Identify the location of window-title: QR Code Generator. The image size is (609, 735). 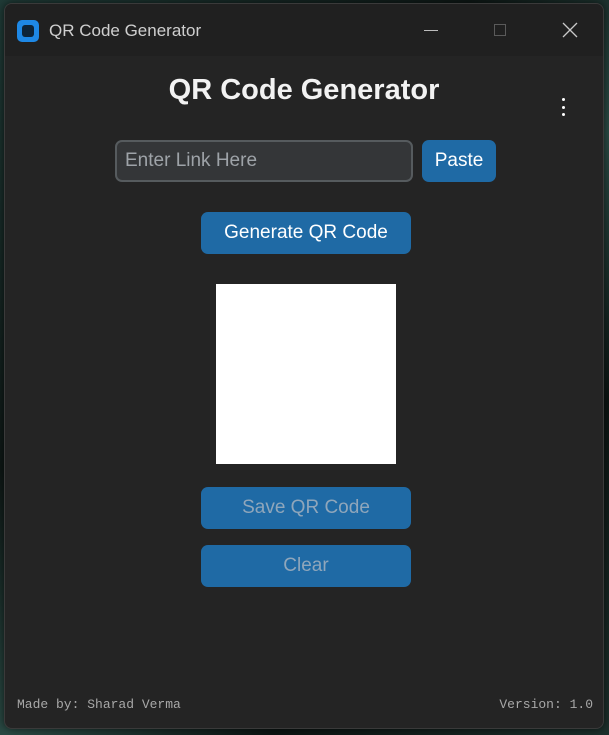
(125, 30).